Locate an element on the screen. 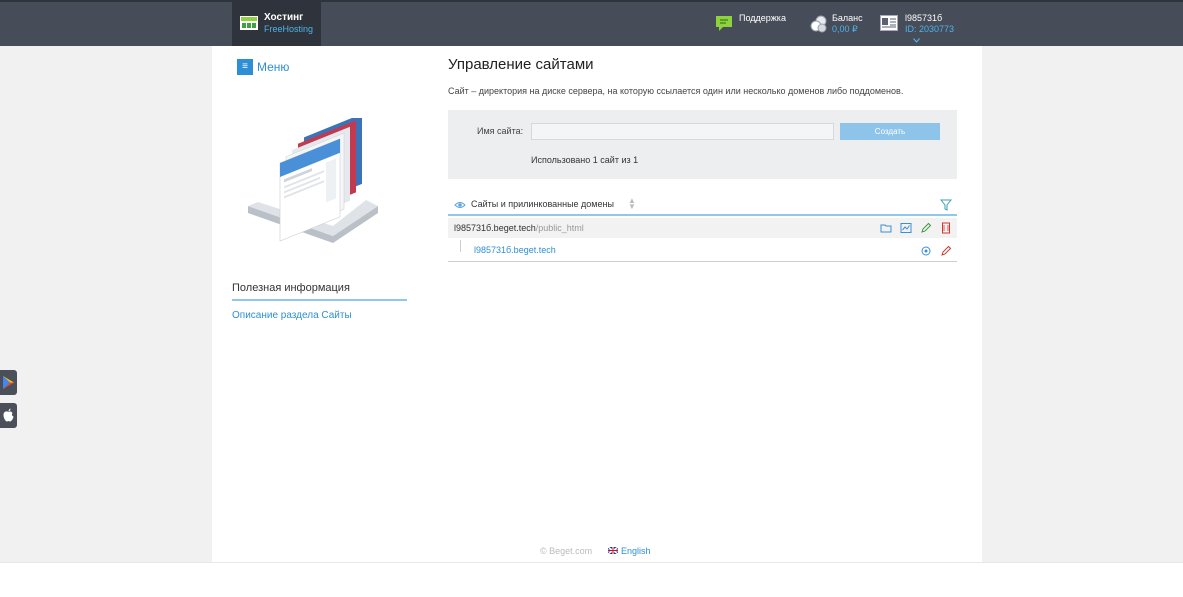  app-store-button is located at coordinates (8, 415).